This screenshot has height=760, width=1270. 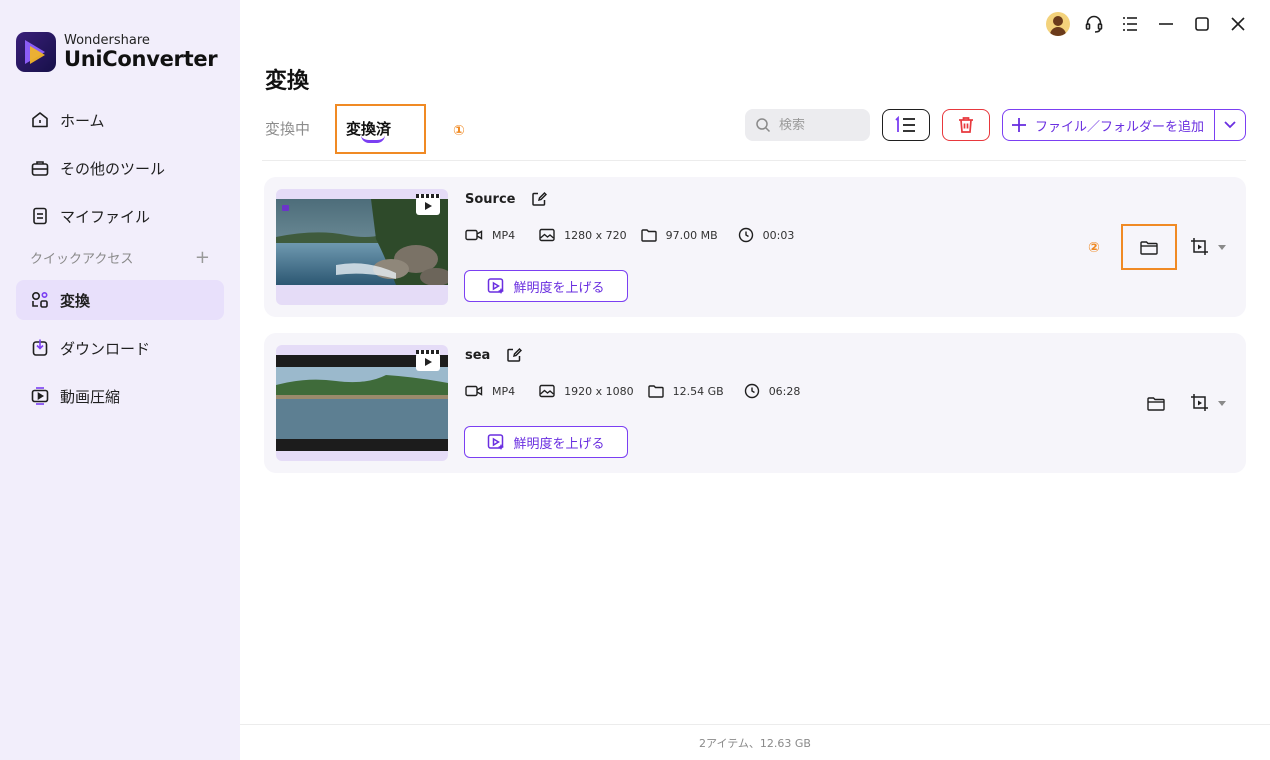 What do you see at coordinates (478, 355) in the screenshot?
I see `file-name-text: sea` at bounding box center [478, 355].